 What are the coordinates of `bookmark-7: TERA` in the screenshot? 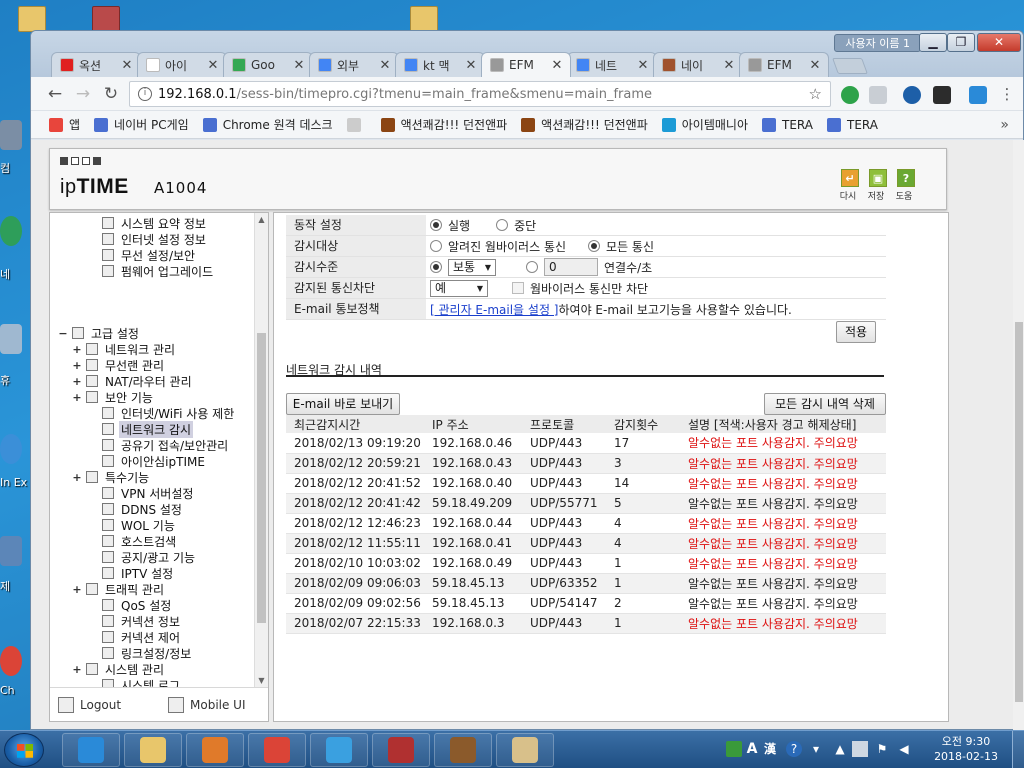 It's located at (787, 124).